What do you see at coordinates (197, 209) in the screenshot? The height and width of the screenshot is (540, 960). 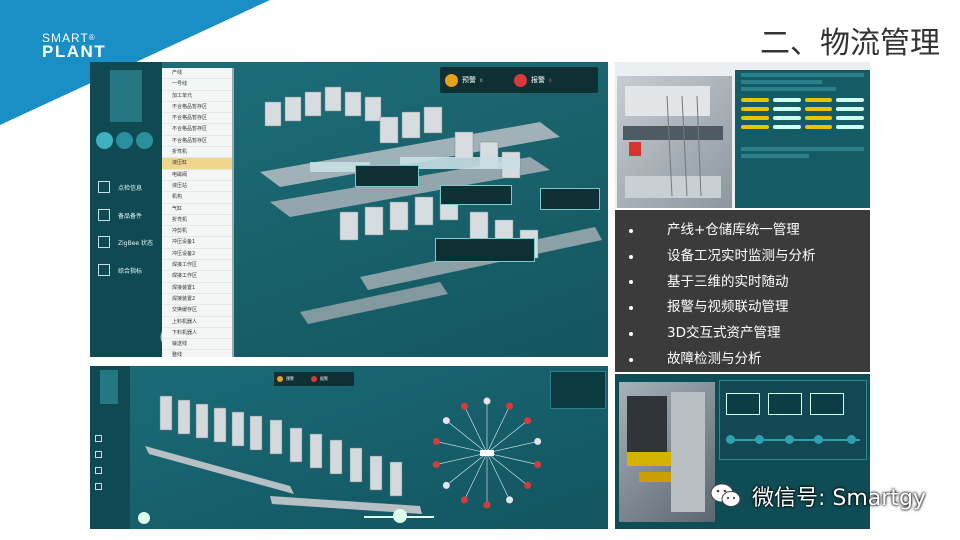 I see `tree-item: 气缸` at bounding box center [197, 209].